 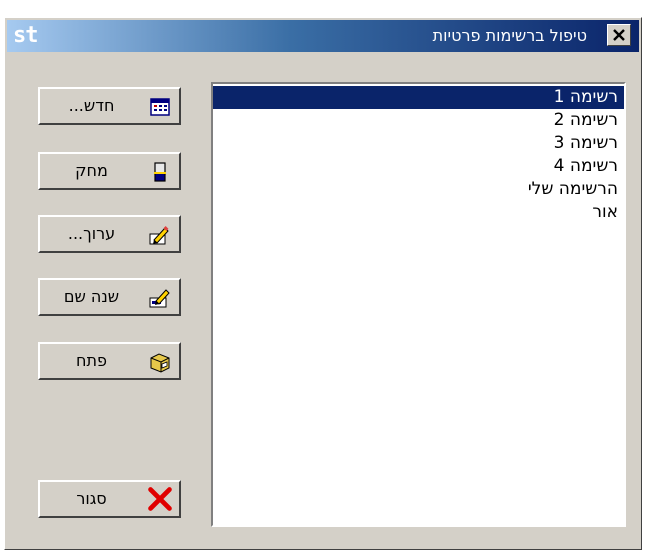 What do you see at coordinates (159, 298) in the screenshot?
I see `rename-icon` at bounding box center [159, 298].